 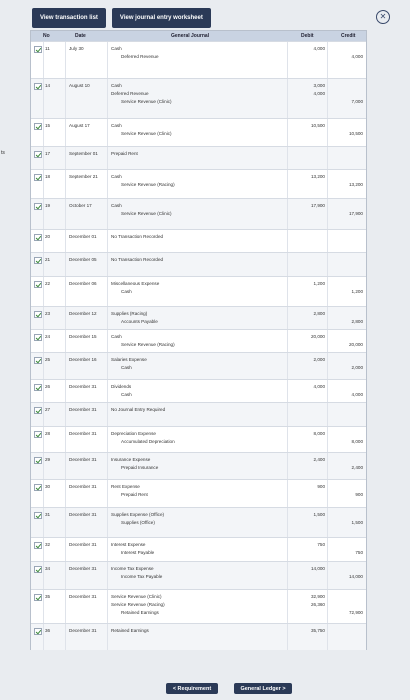 What do you see at coordinates (307, 125) in the screenshot?
I see `debit-value: 10,500` at bounding box center [307, 125].